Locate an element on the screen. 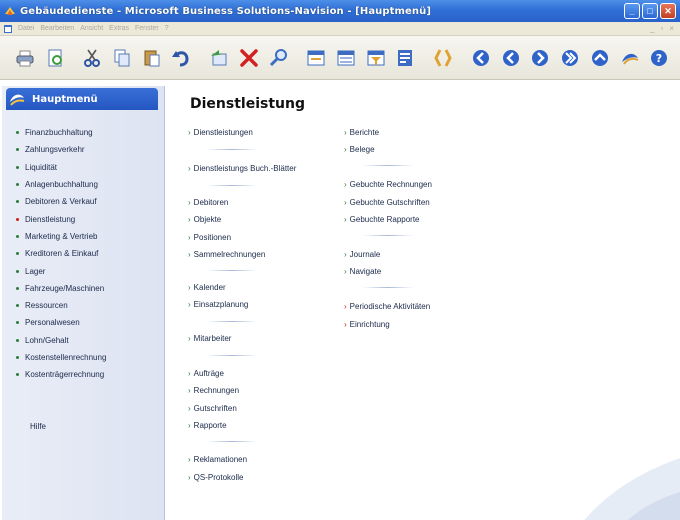  link-periodische-aktivitaeten: › Periodische Aktivitäten is located at coordinates (387, 306).